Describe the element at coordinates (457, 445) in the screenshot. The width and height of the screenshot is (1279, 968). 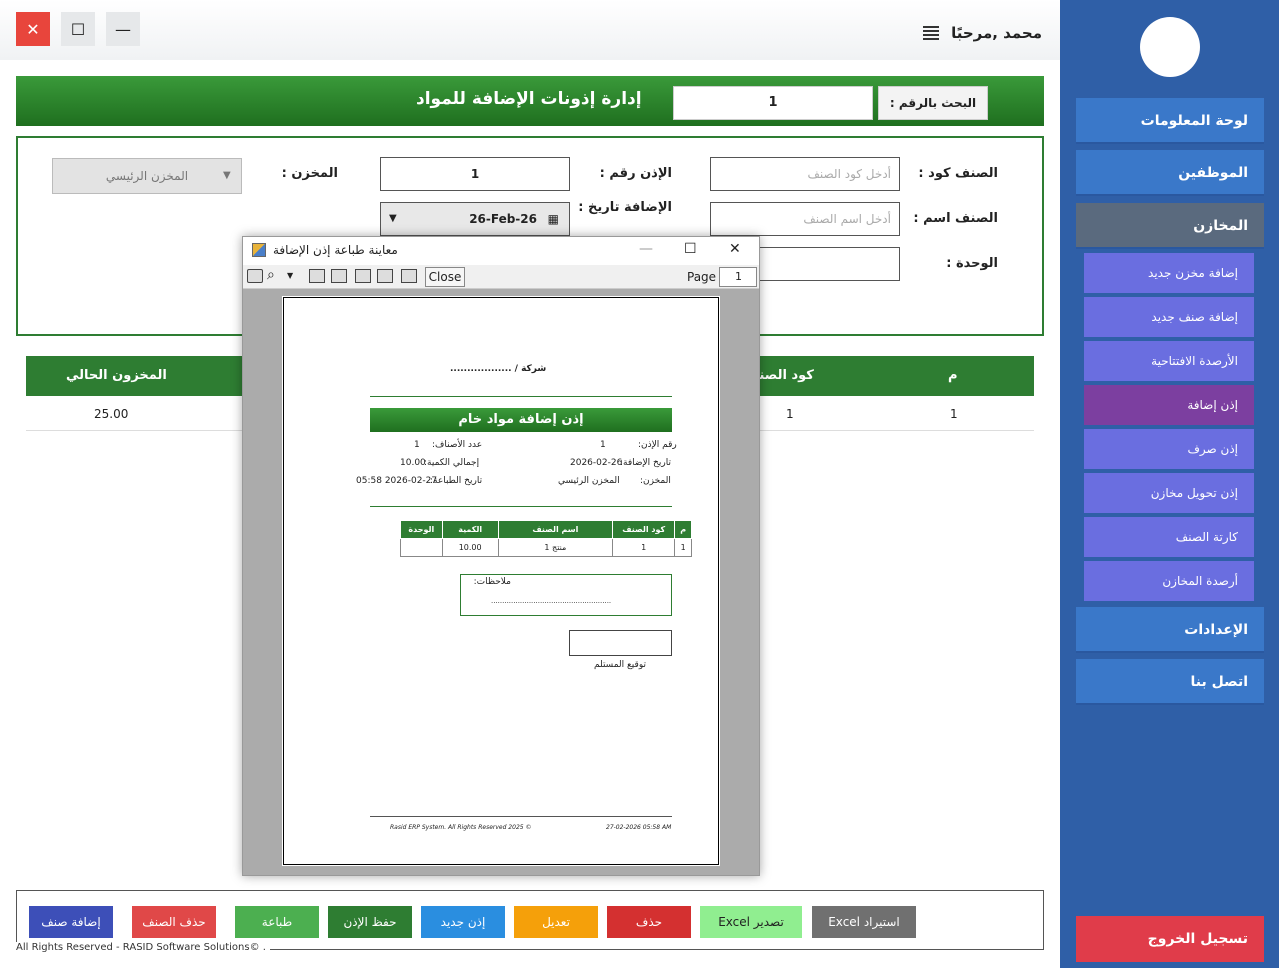
I see `doc-count-label: عدد الأصناف:` at that location.